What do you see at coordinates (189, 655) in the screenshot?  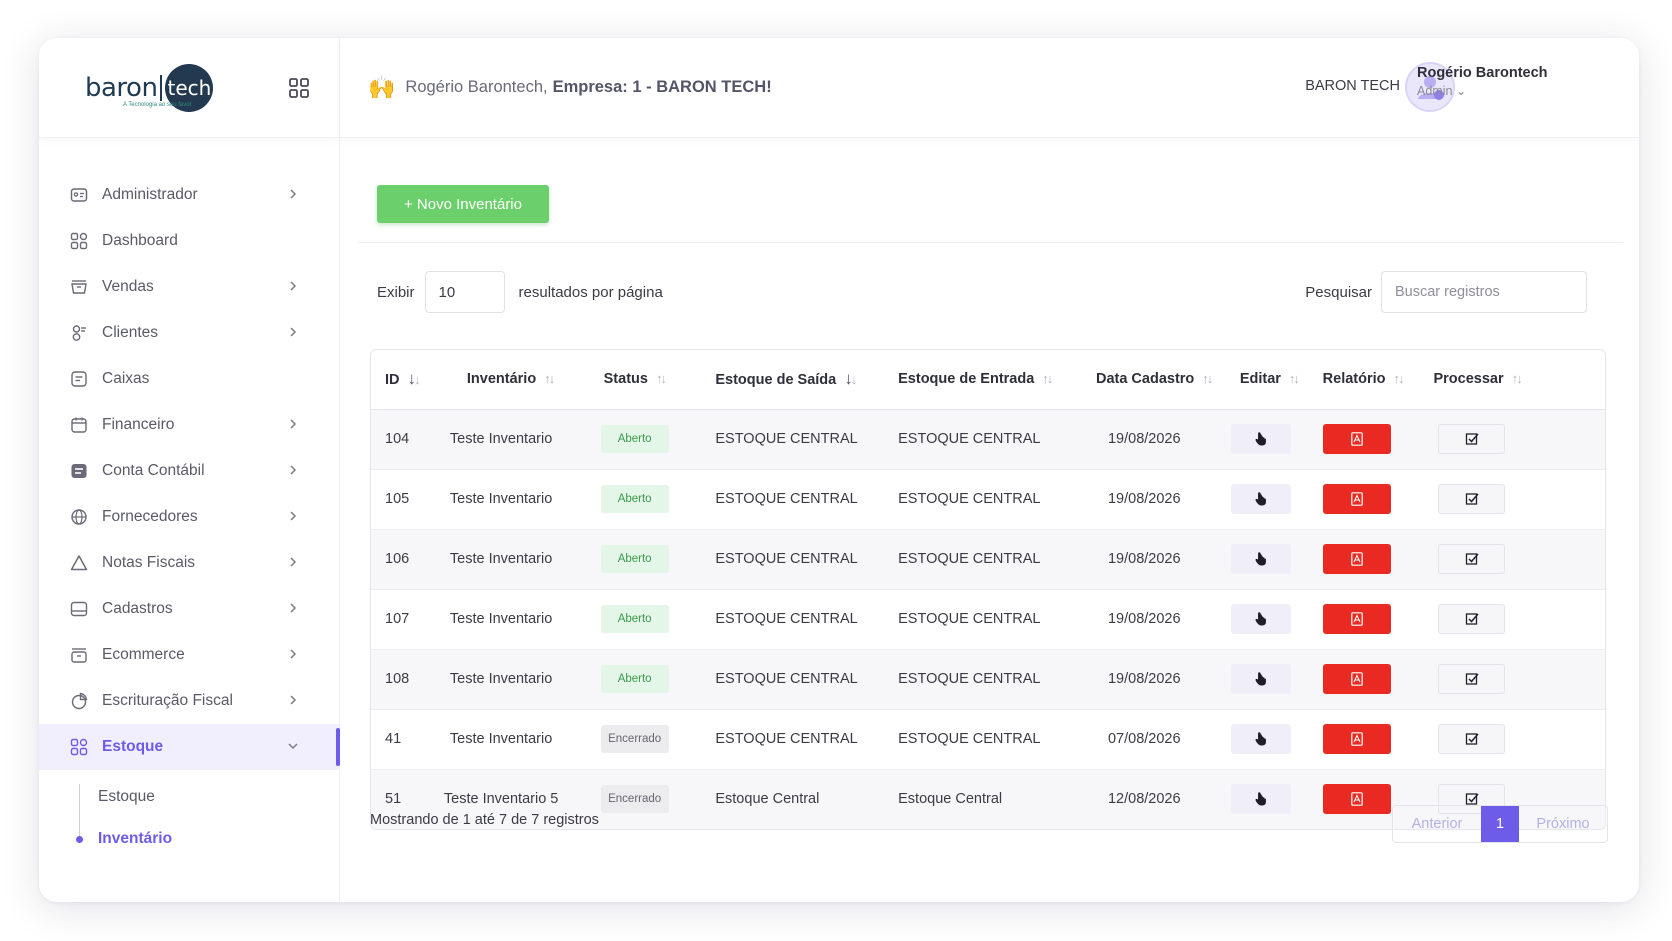 I see `sidebar-item-ecommerce: Ecommerce` at bounding box center [189, 655].